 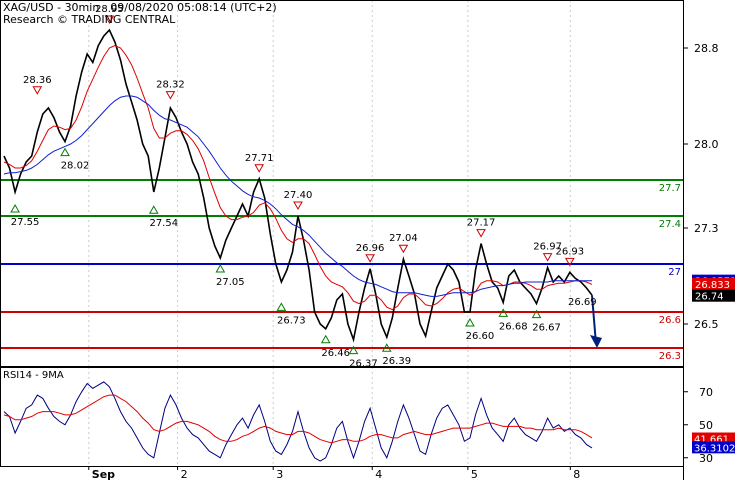 What do you see at coordinates (670, 224) in the screenshot?
I see `level-label: 27.4` at bounding box center [670, 224].